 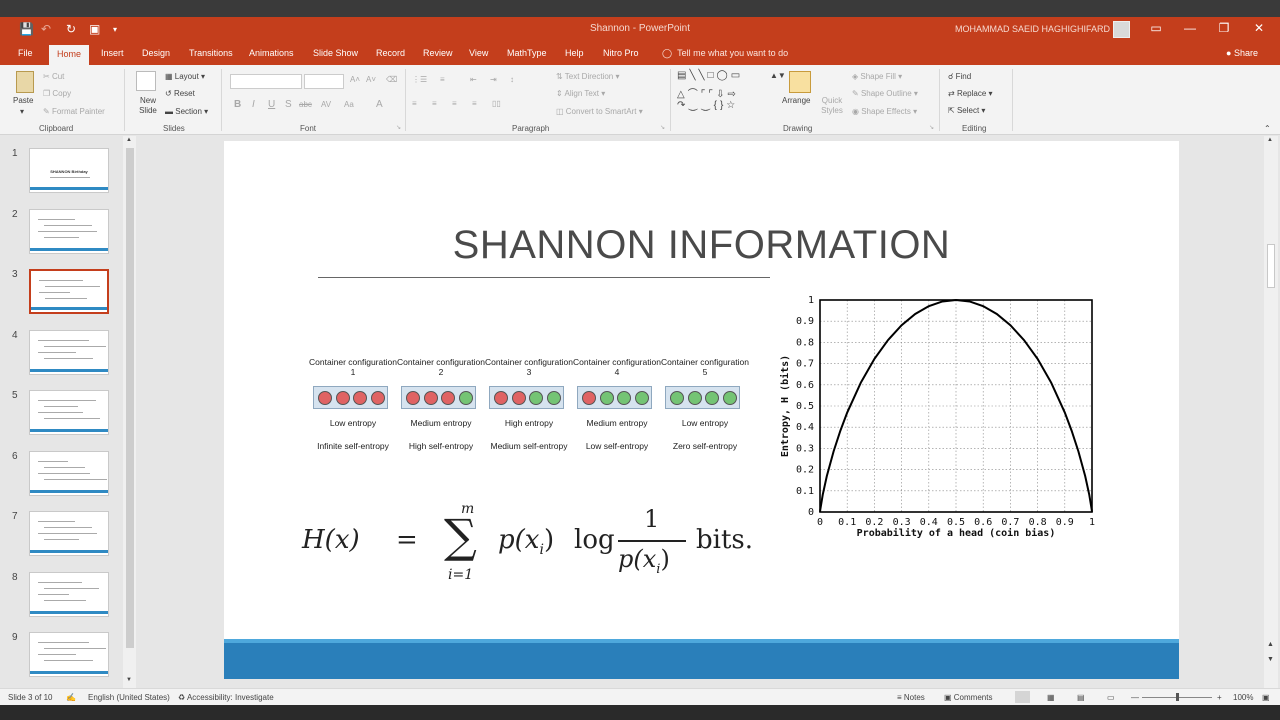 I want to click on save-icon: 💾, so click(x=26, y=29).